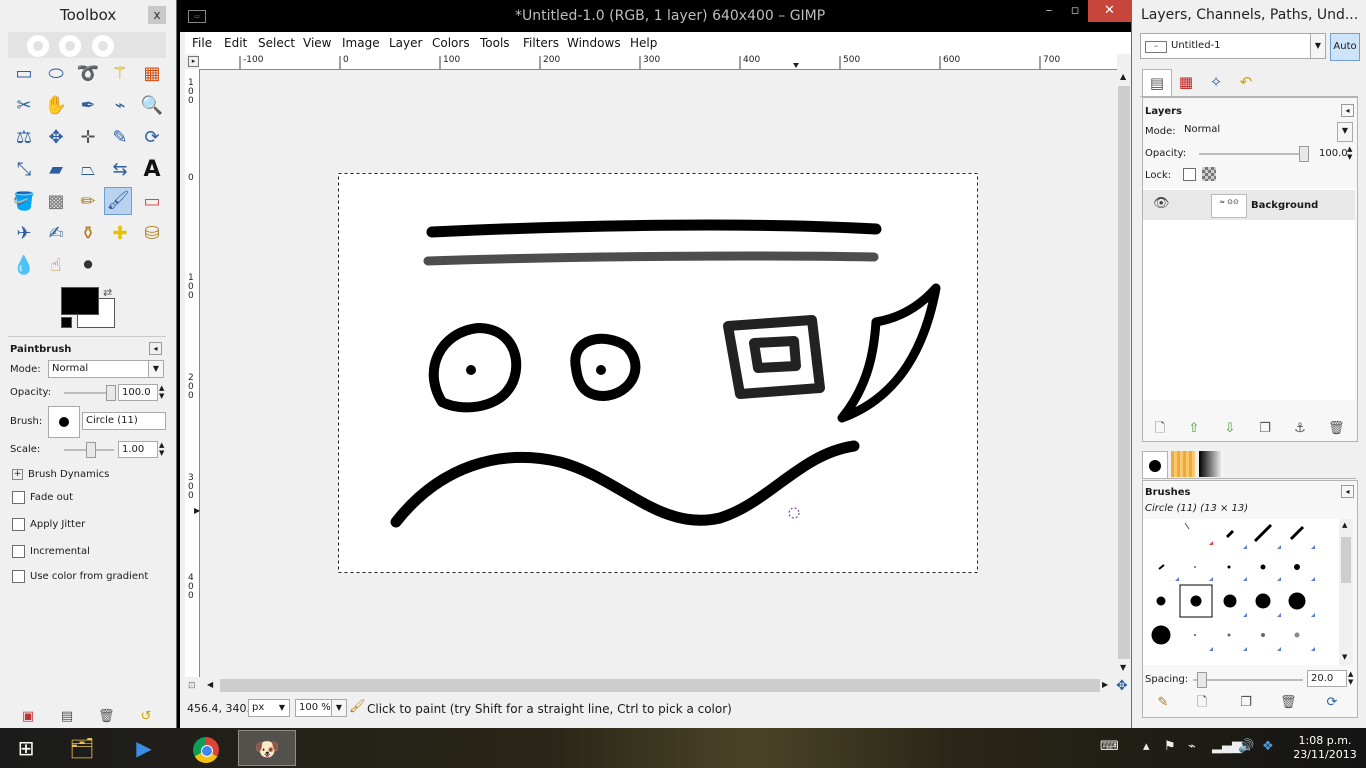 This screenshot has width=1366, height=768. Describe the element at coordinates (1346, 560) in the screenshot. I see `brushes-scroll-thumb` at that location.